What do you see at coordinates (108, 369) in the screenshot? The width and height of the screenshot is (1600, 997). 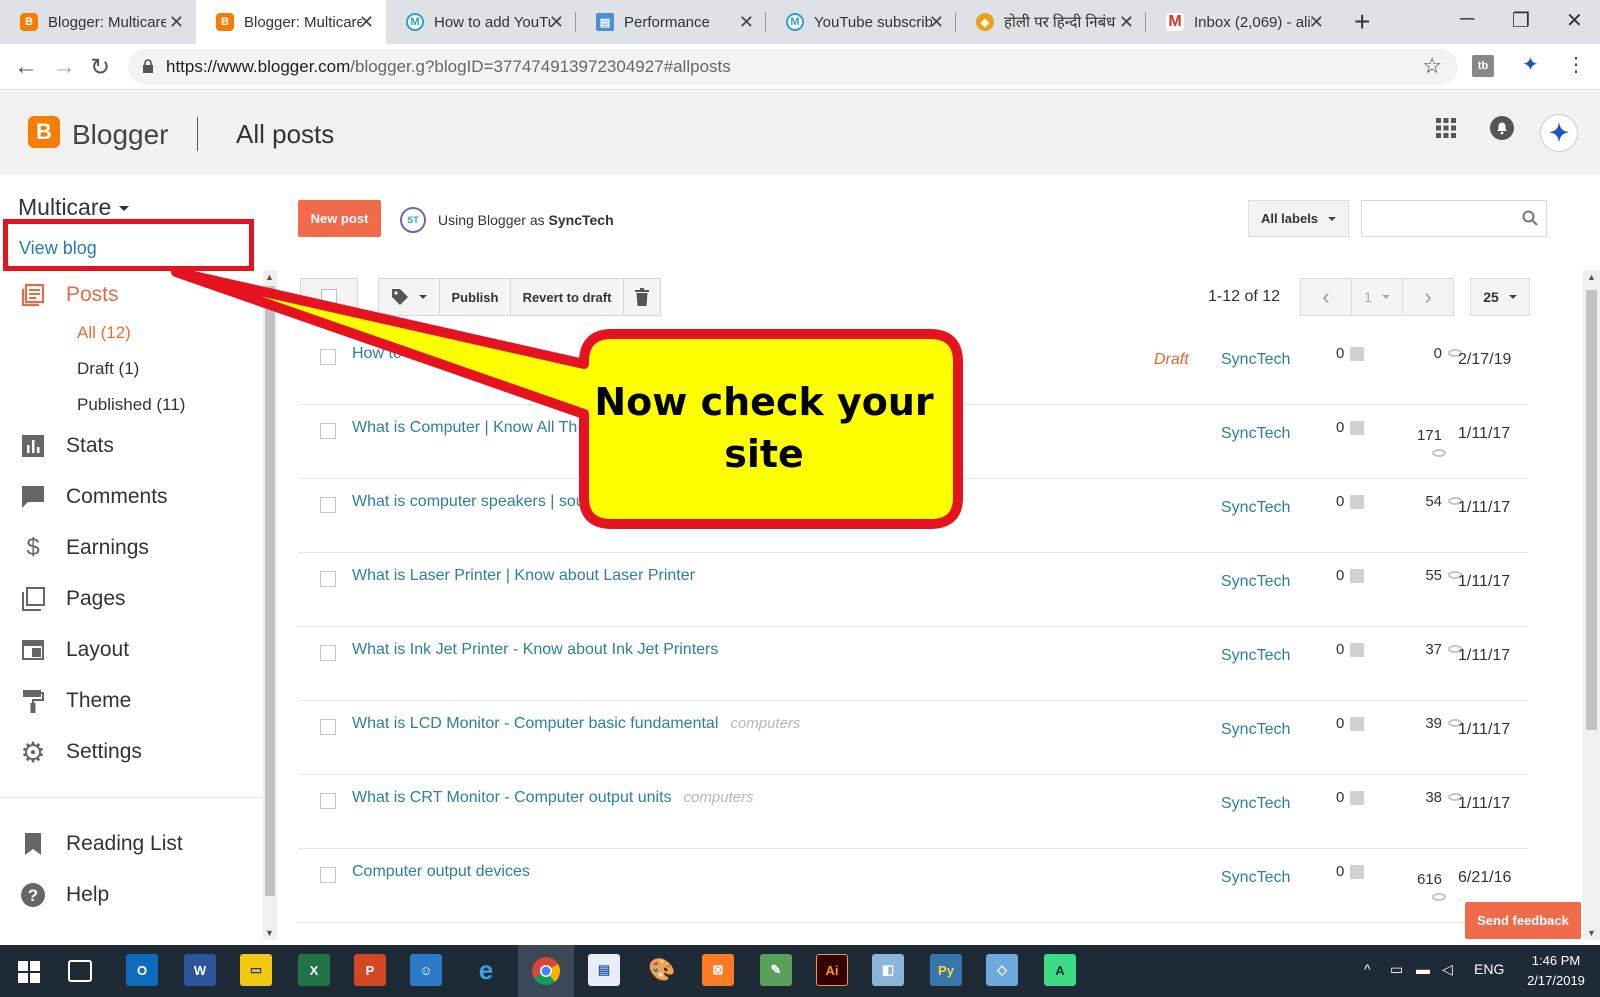 I see `sidebar-subitem-draft: Draft (1)` at bounding box center [108, 369].